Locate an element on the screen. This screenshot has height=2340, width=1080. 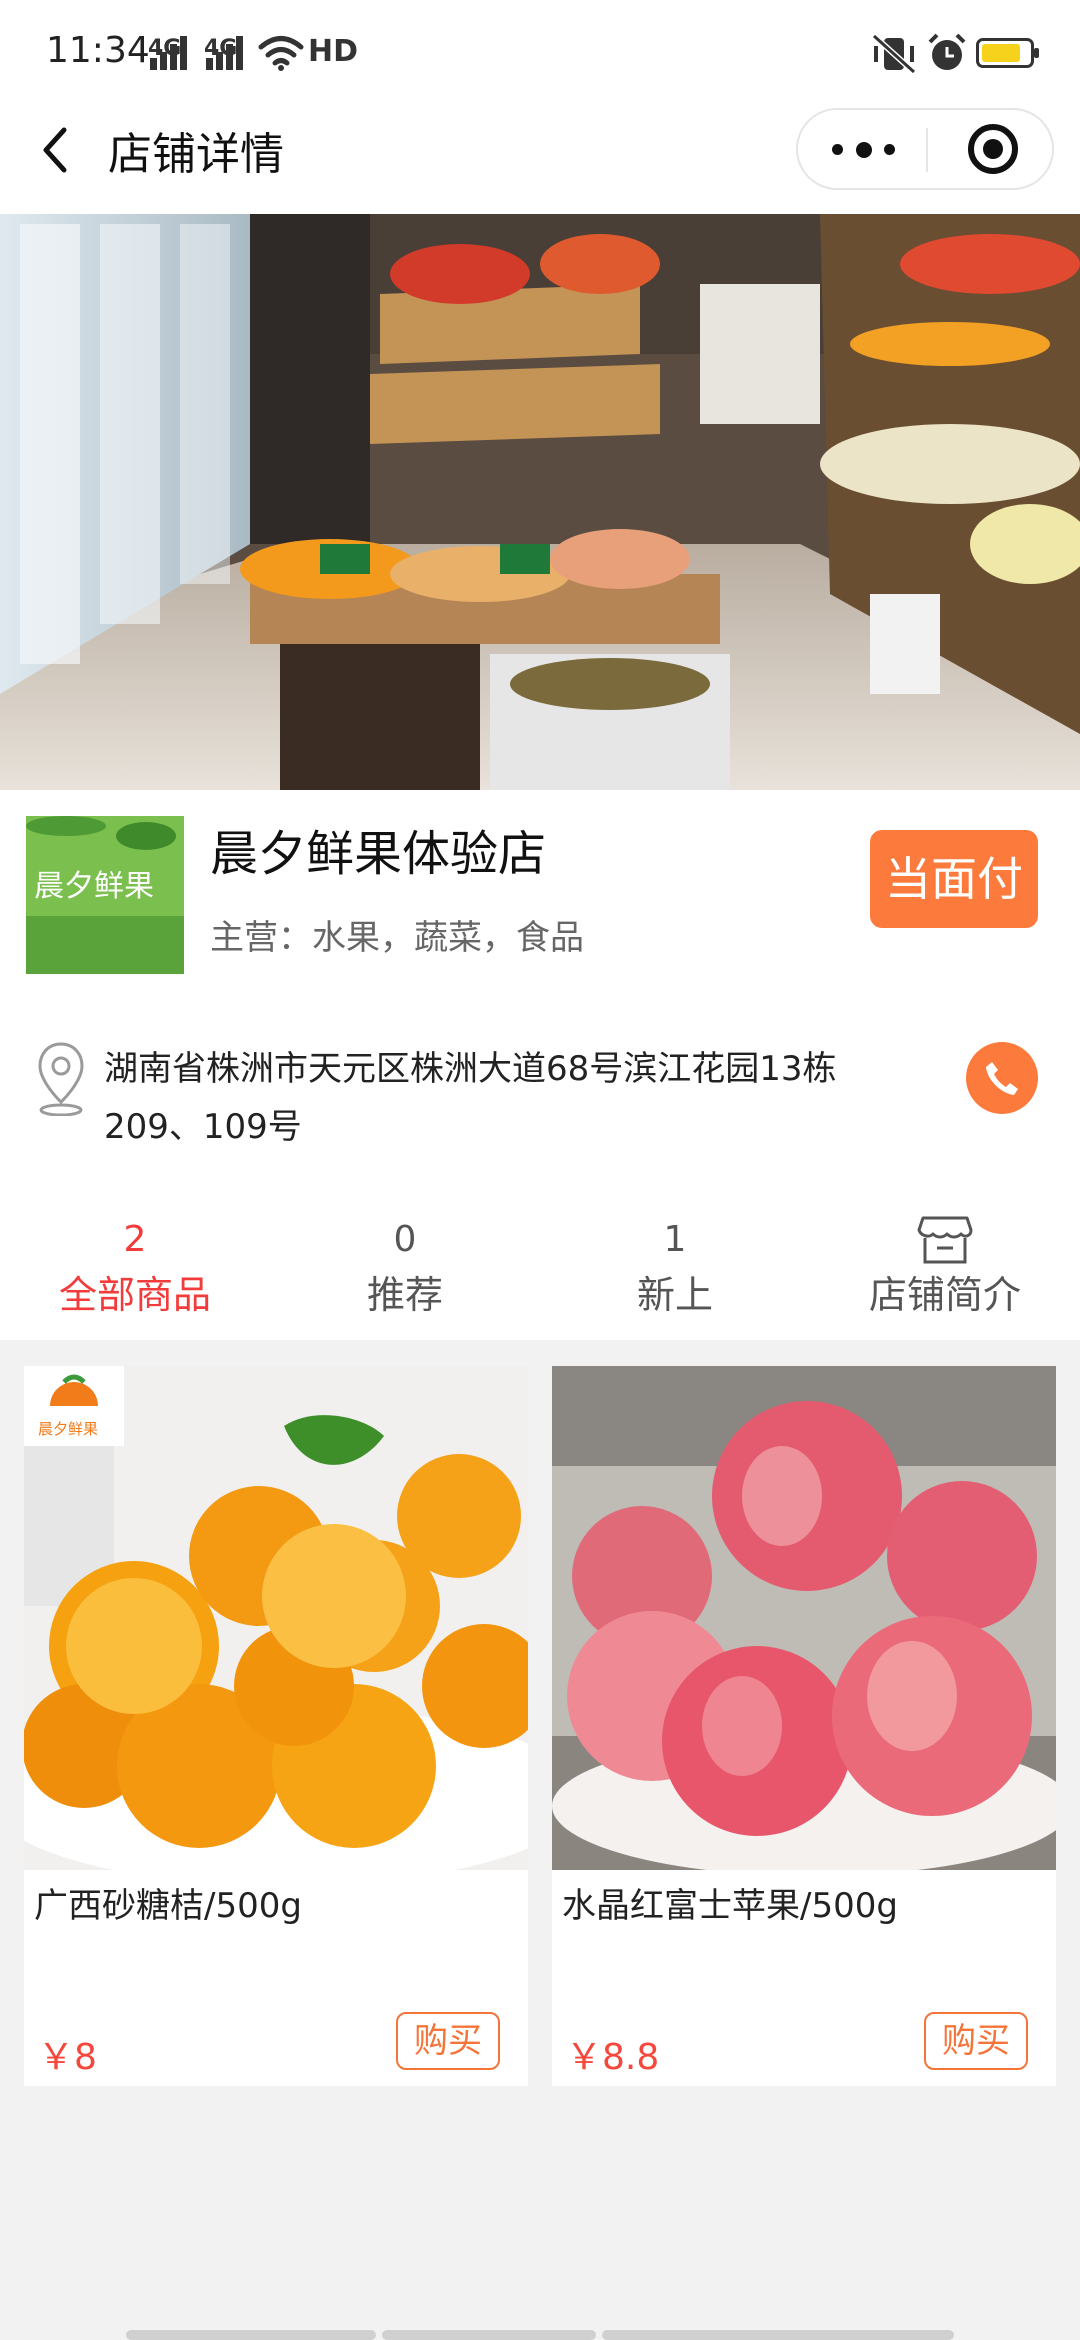
tab-new-arrivals: 1 新上 is located at coordinates (675, 1265).